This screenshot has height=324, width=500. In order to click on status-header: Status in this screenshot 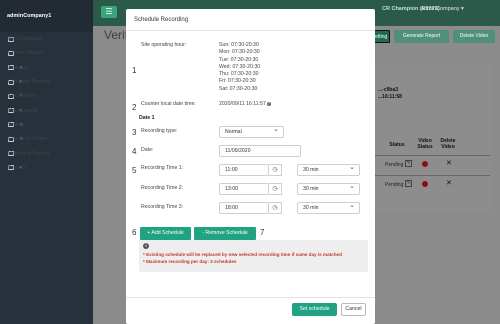, I will do `click(397, 145)`.